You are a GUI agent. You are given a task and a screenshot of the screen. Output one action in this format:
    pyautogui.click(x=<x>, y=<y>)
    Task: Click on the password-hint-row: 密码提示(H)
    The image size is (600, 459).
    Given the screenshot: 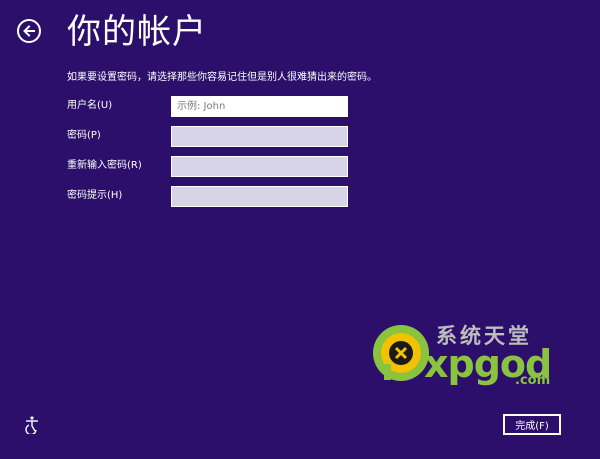 What is the action you would take?
    pyautogui.click(x=212, y=196)
    